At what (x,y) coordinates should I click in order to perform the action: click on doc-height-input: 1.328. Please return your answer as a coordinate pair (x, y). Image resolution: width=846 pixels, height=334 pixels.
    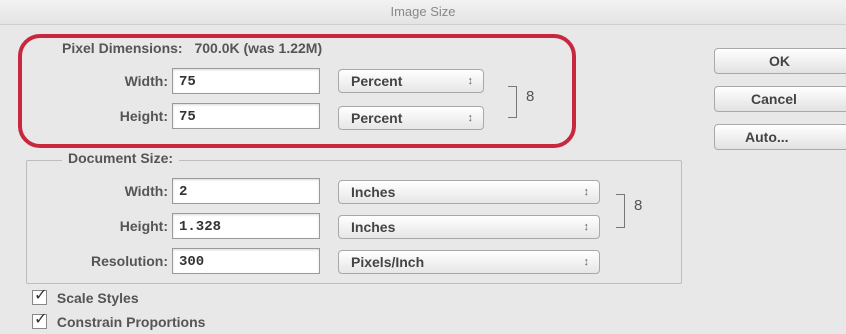
    Looking at the image, I should click on (246, 226).